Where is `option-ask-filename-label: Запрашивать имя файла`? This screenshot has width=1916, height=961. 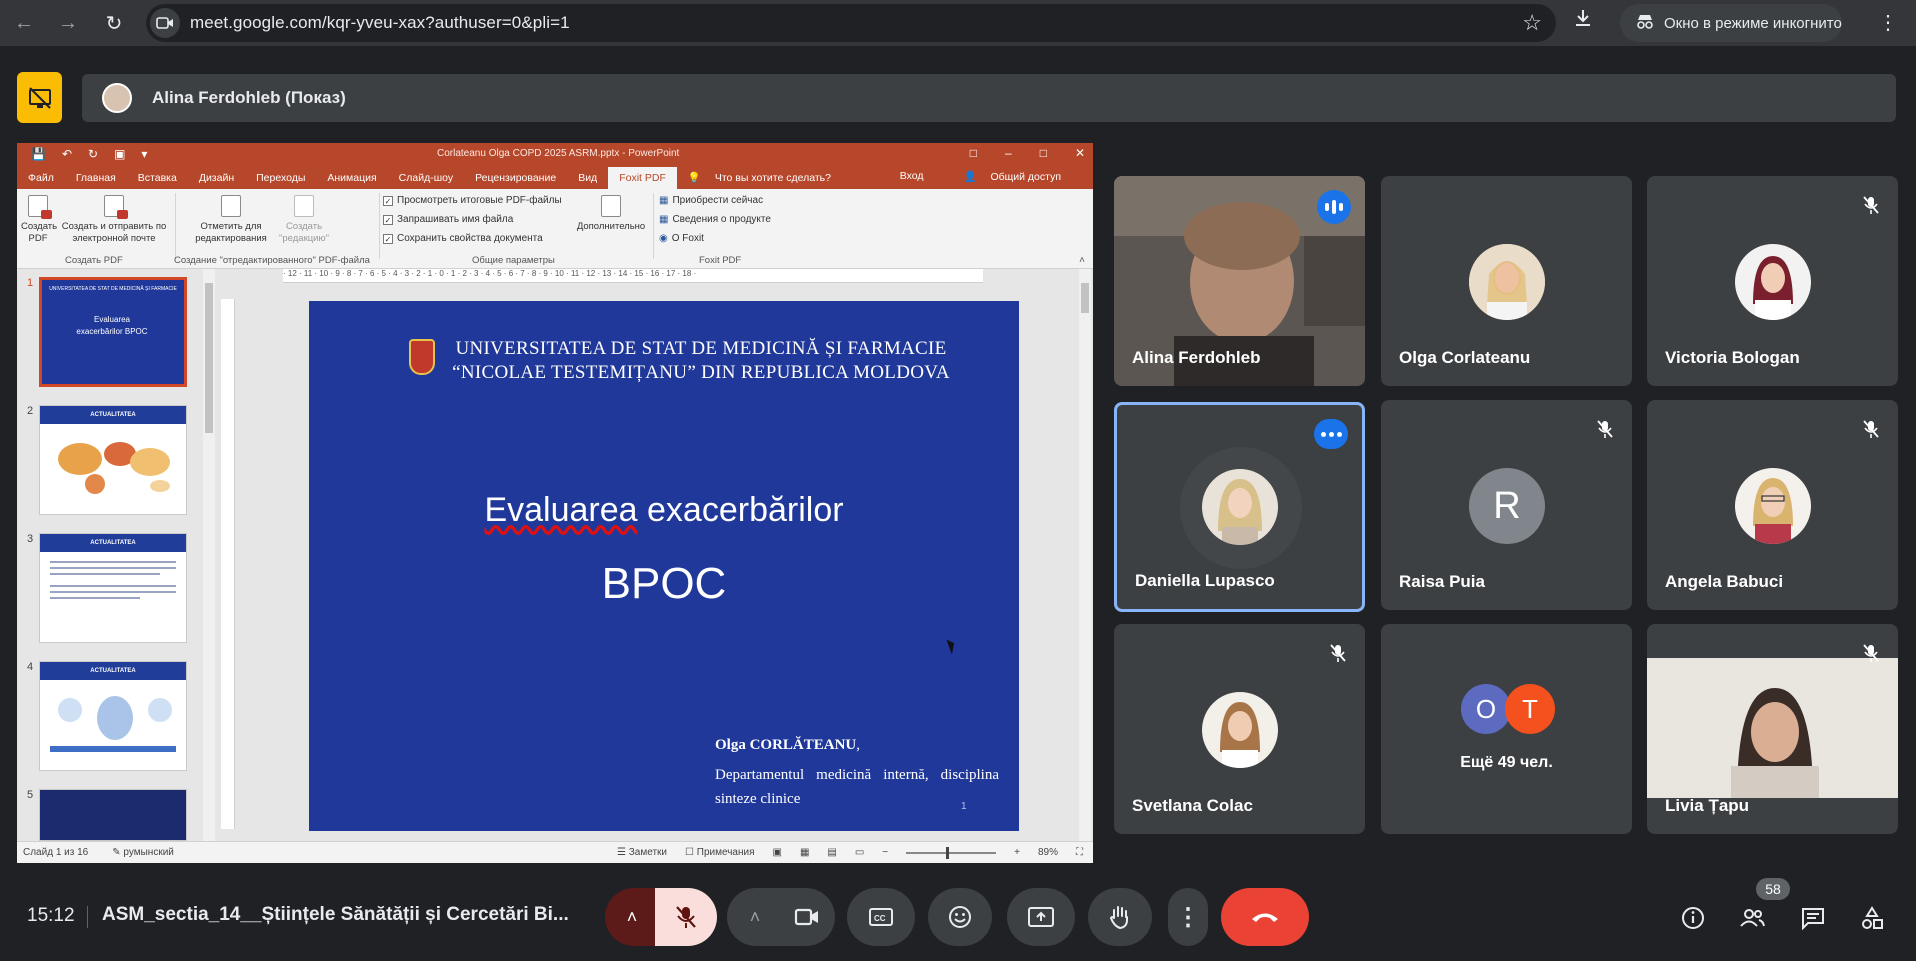 option-ask-filename-label: Запрашивать имя файла is located at coordinates (455, 219).